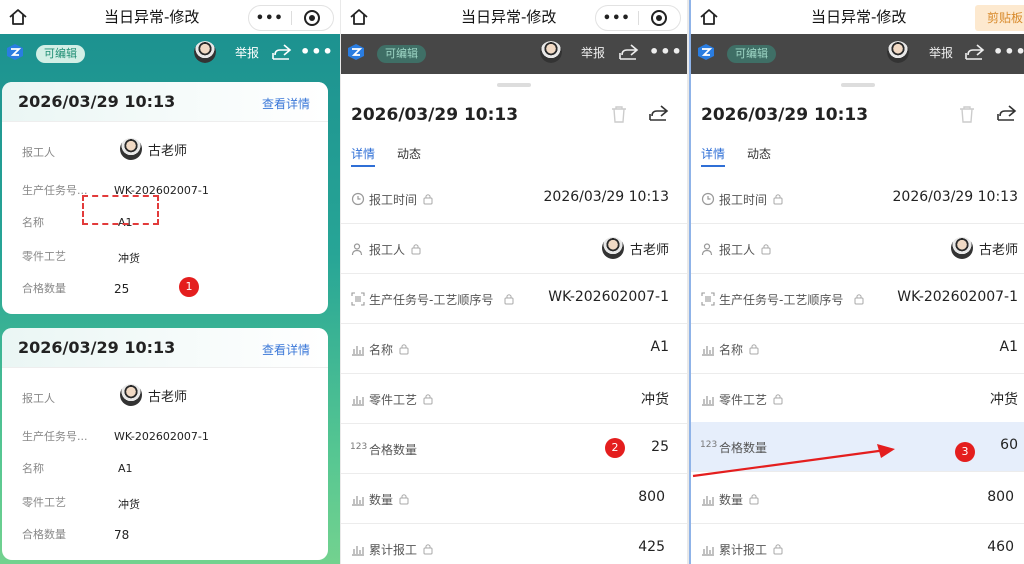  Describe the element at coordinates (514, 449) in the screenshot. I see `field-row-qualified-qty: 123 合格数量 25 2` at that location.